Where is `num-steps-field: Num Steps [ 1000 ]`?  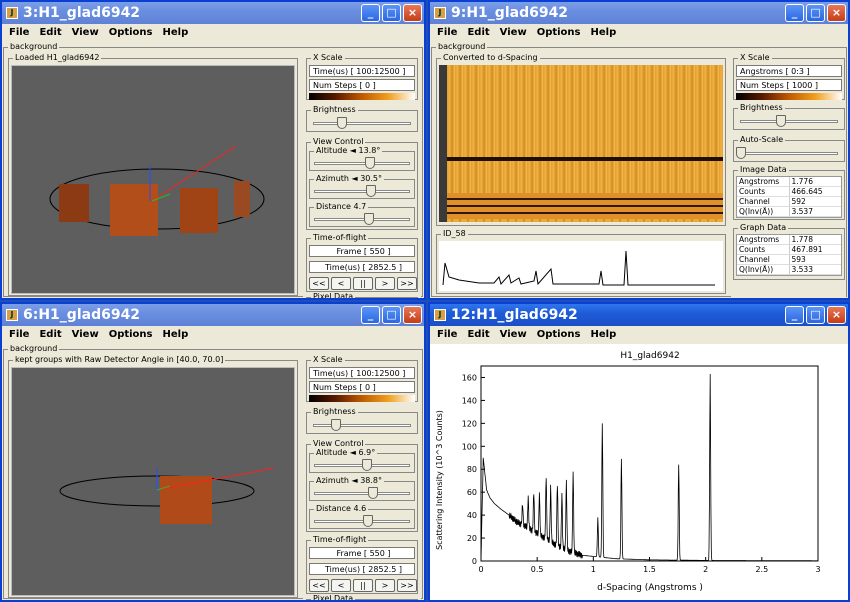 num-steps-field: Num Steps [ 1000 ] is located at coordinates (789, 85).